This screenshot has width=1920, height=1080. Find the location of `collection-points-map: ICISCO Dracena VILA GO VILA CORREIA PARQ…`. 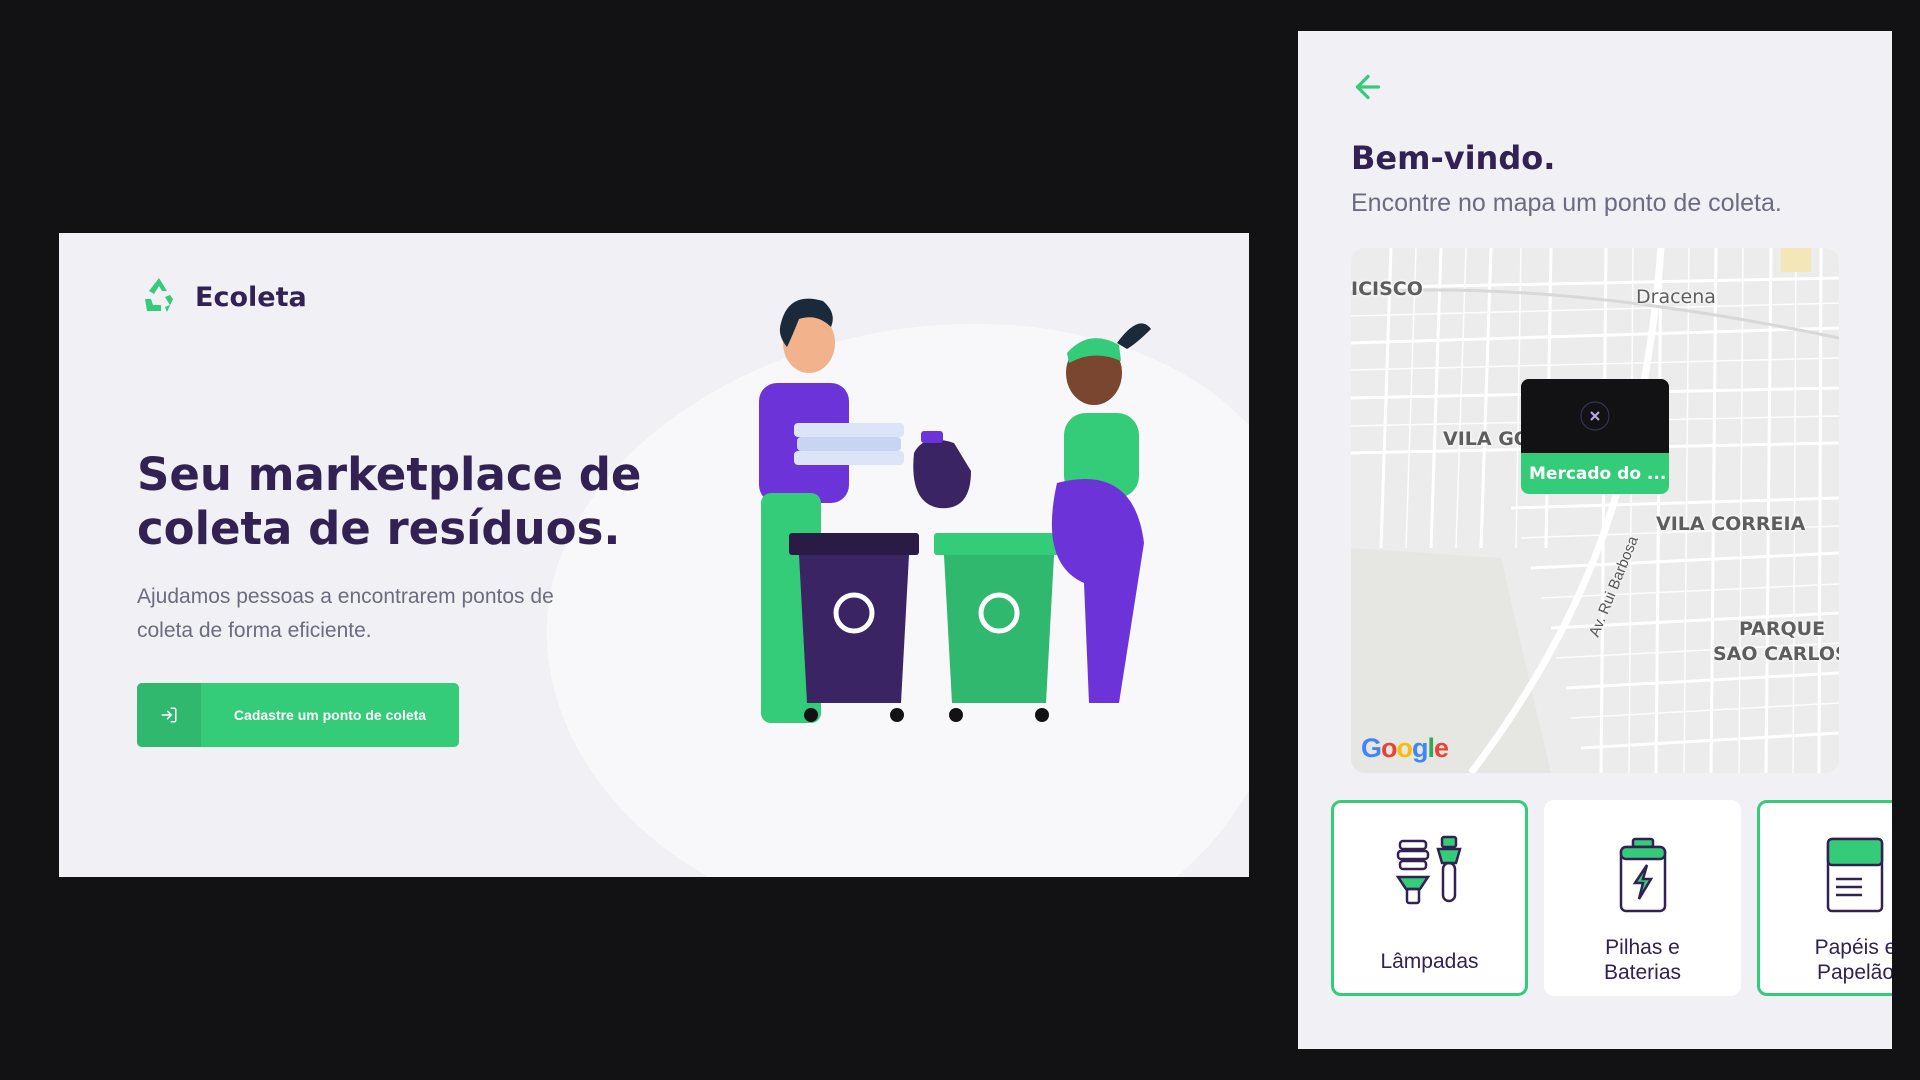

collection-points-map: ICISCO Dracena VILA GO VILA CORREIA PARQ… is located at coordinates (1595, 510).